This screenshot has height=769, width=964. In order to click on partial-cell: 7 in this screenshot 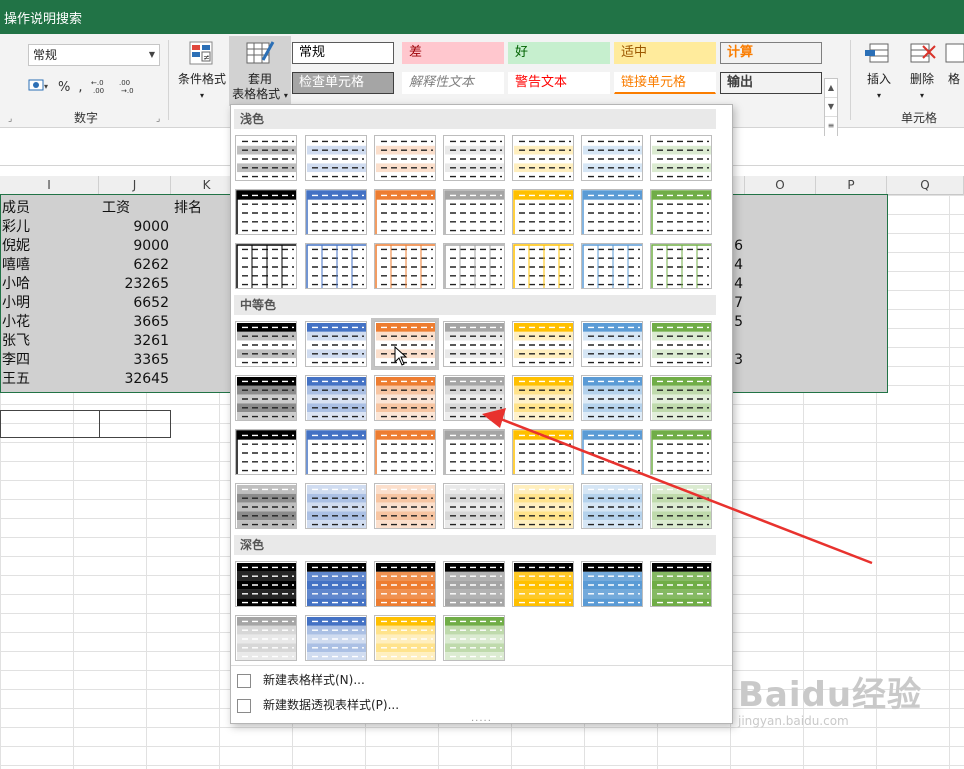, I will do `click(738, 303)`.